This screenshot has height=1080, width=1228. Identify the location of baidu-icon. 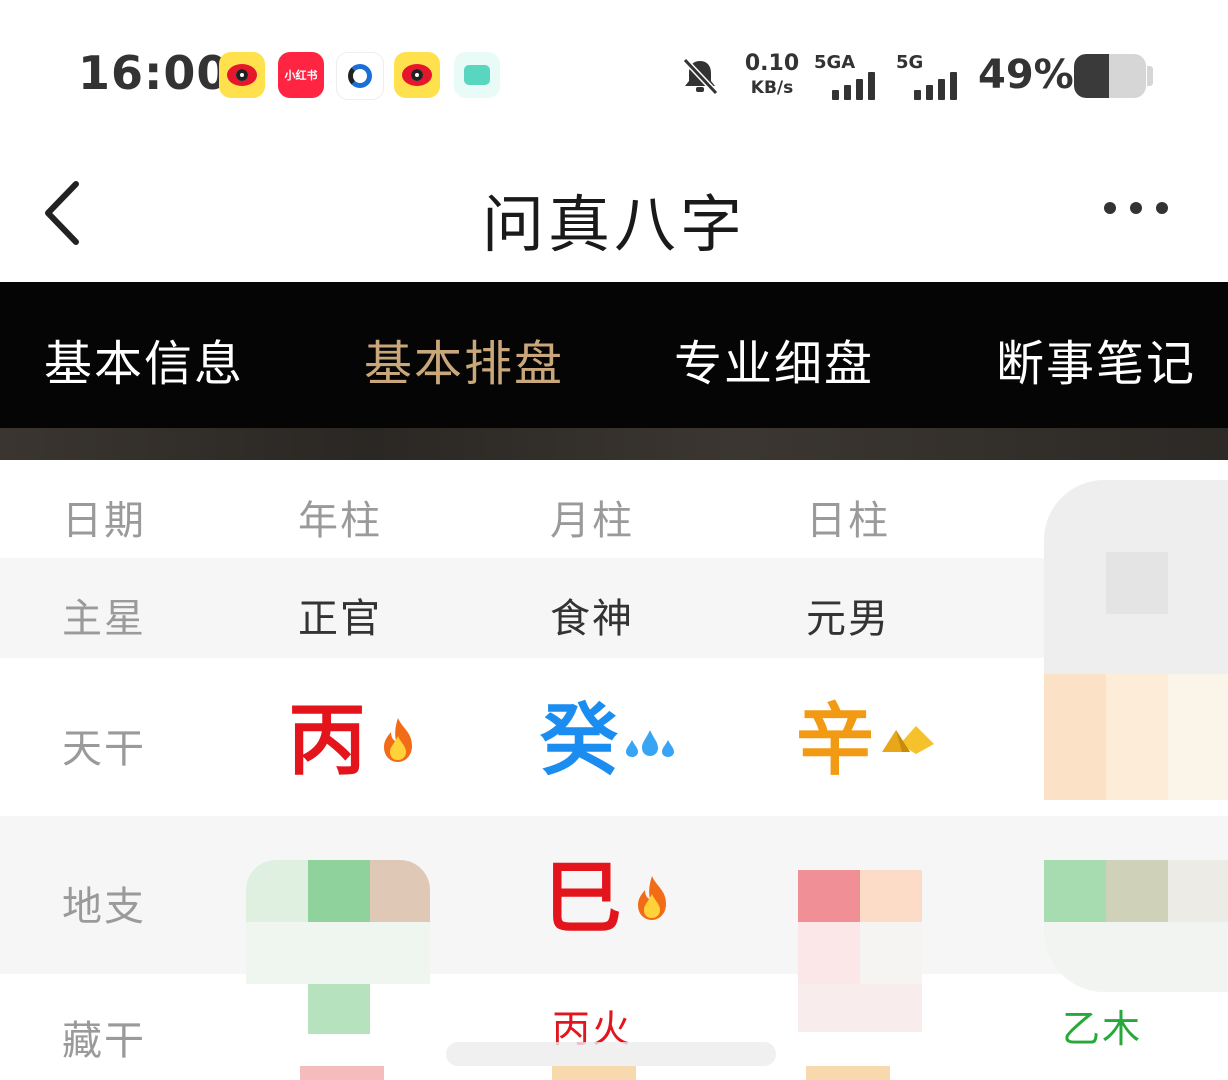
(360, 76).